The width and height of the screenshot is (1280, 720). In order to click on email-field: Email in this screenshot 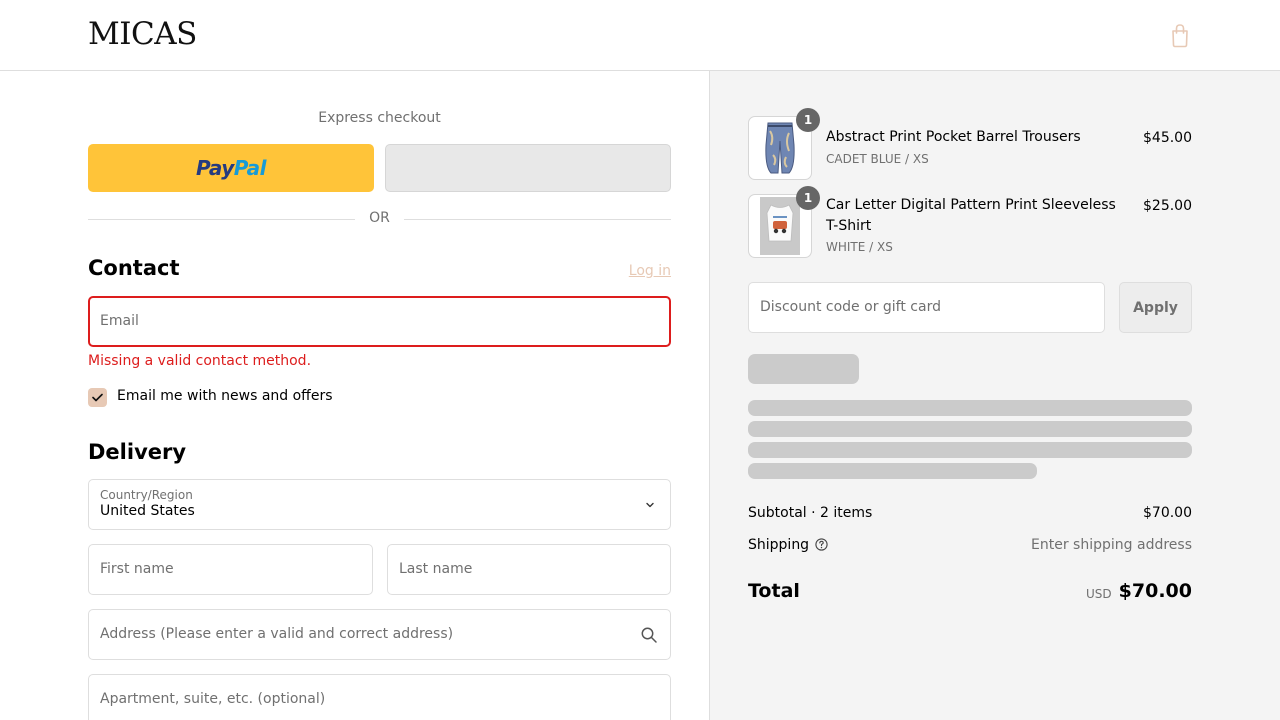, I will do `click(379, 321)`.